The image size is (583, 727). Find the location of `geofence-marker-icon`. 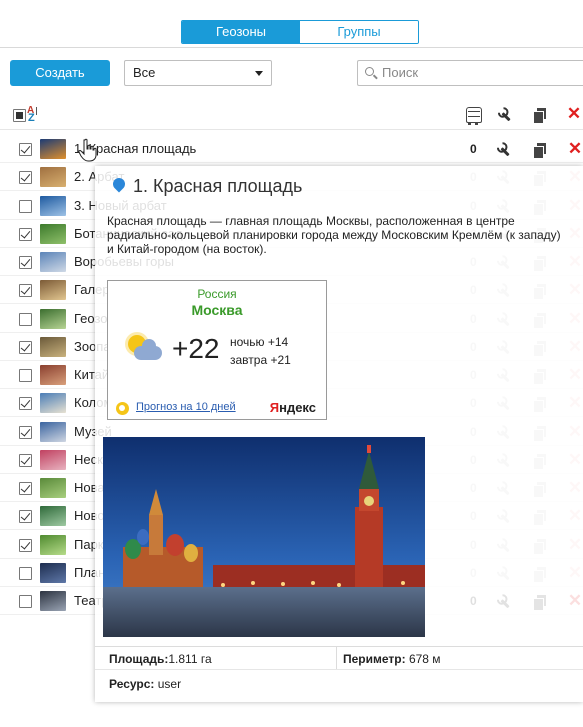

geofence-marker-icon is located at coordinates (119, 184).